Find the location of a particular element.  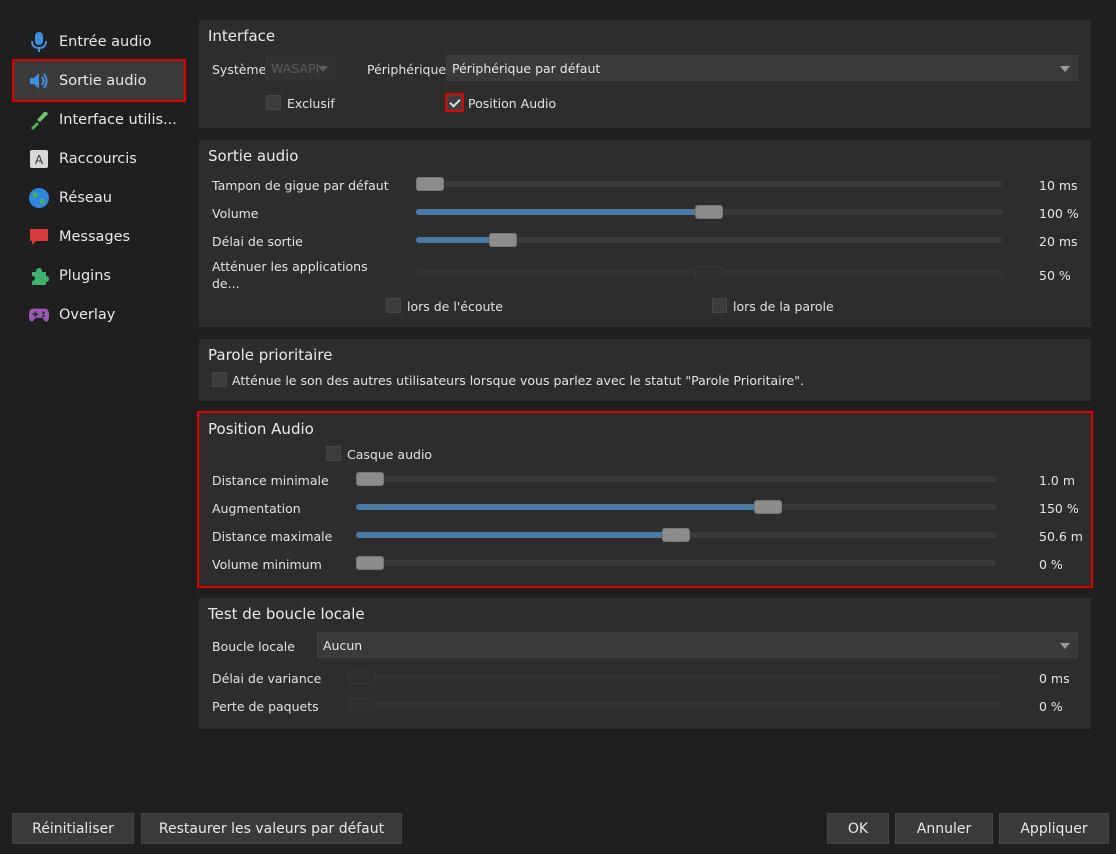

sidebar-item-audio-input: Entrée audio is located at coordinates (99, 41).